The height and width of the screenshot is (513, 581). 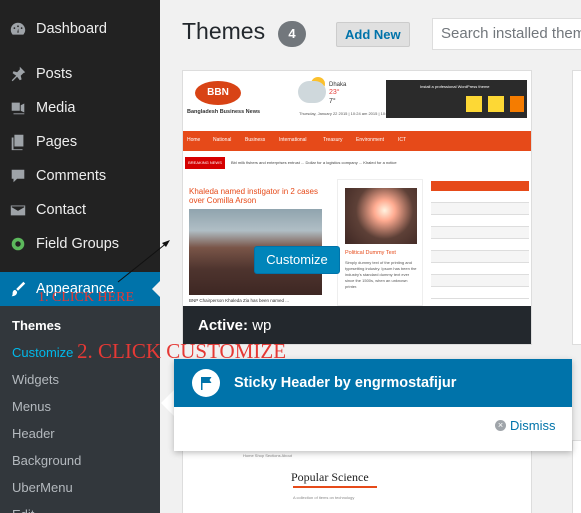 I want to click on annotation-step-1: 1. CLICK HERE, so click(x=86, y=297).